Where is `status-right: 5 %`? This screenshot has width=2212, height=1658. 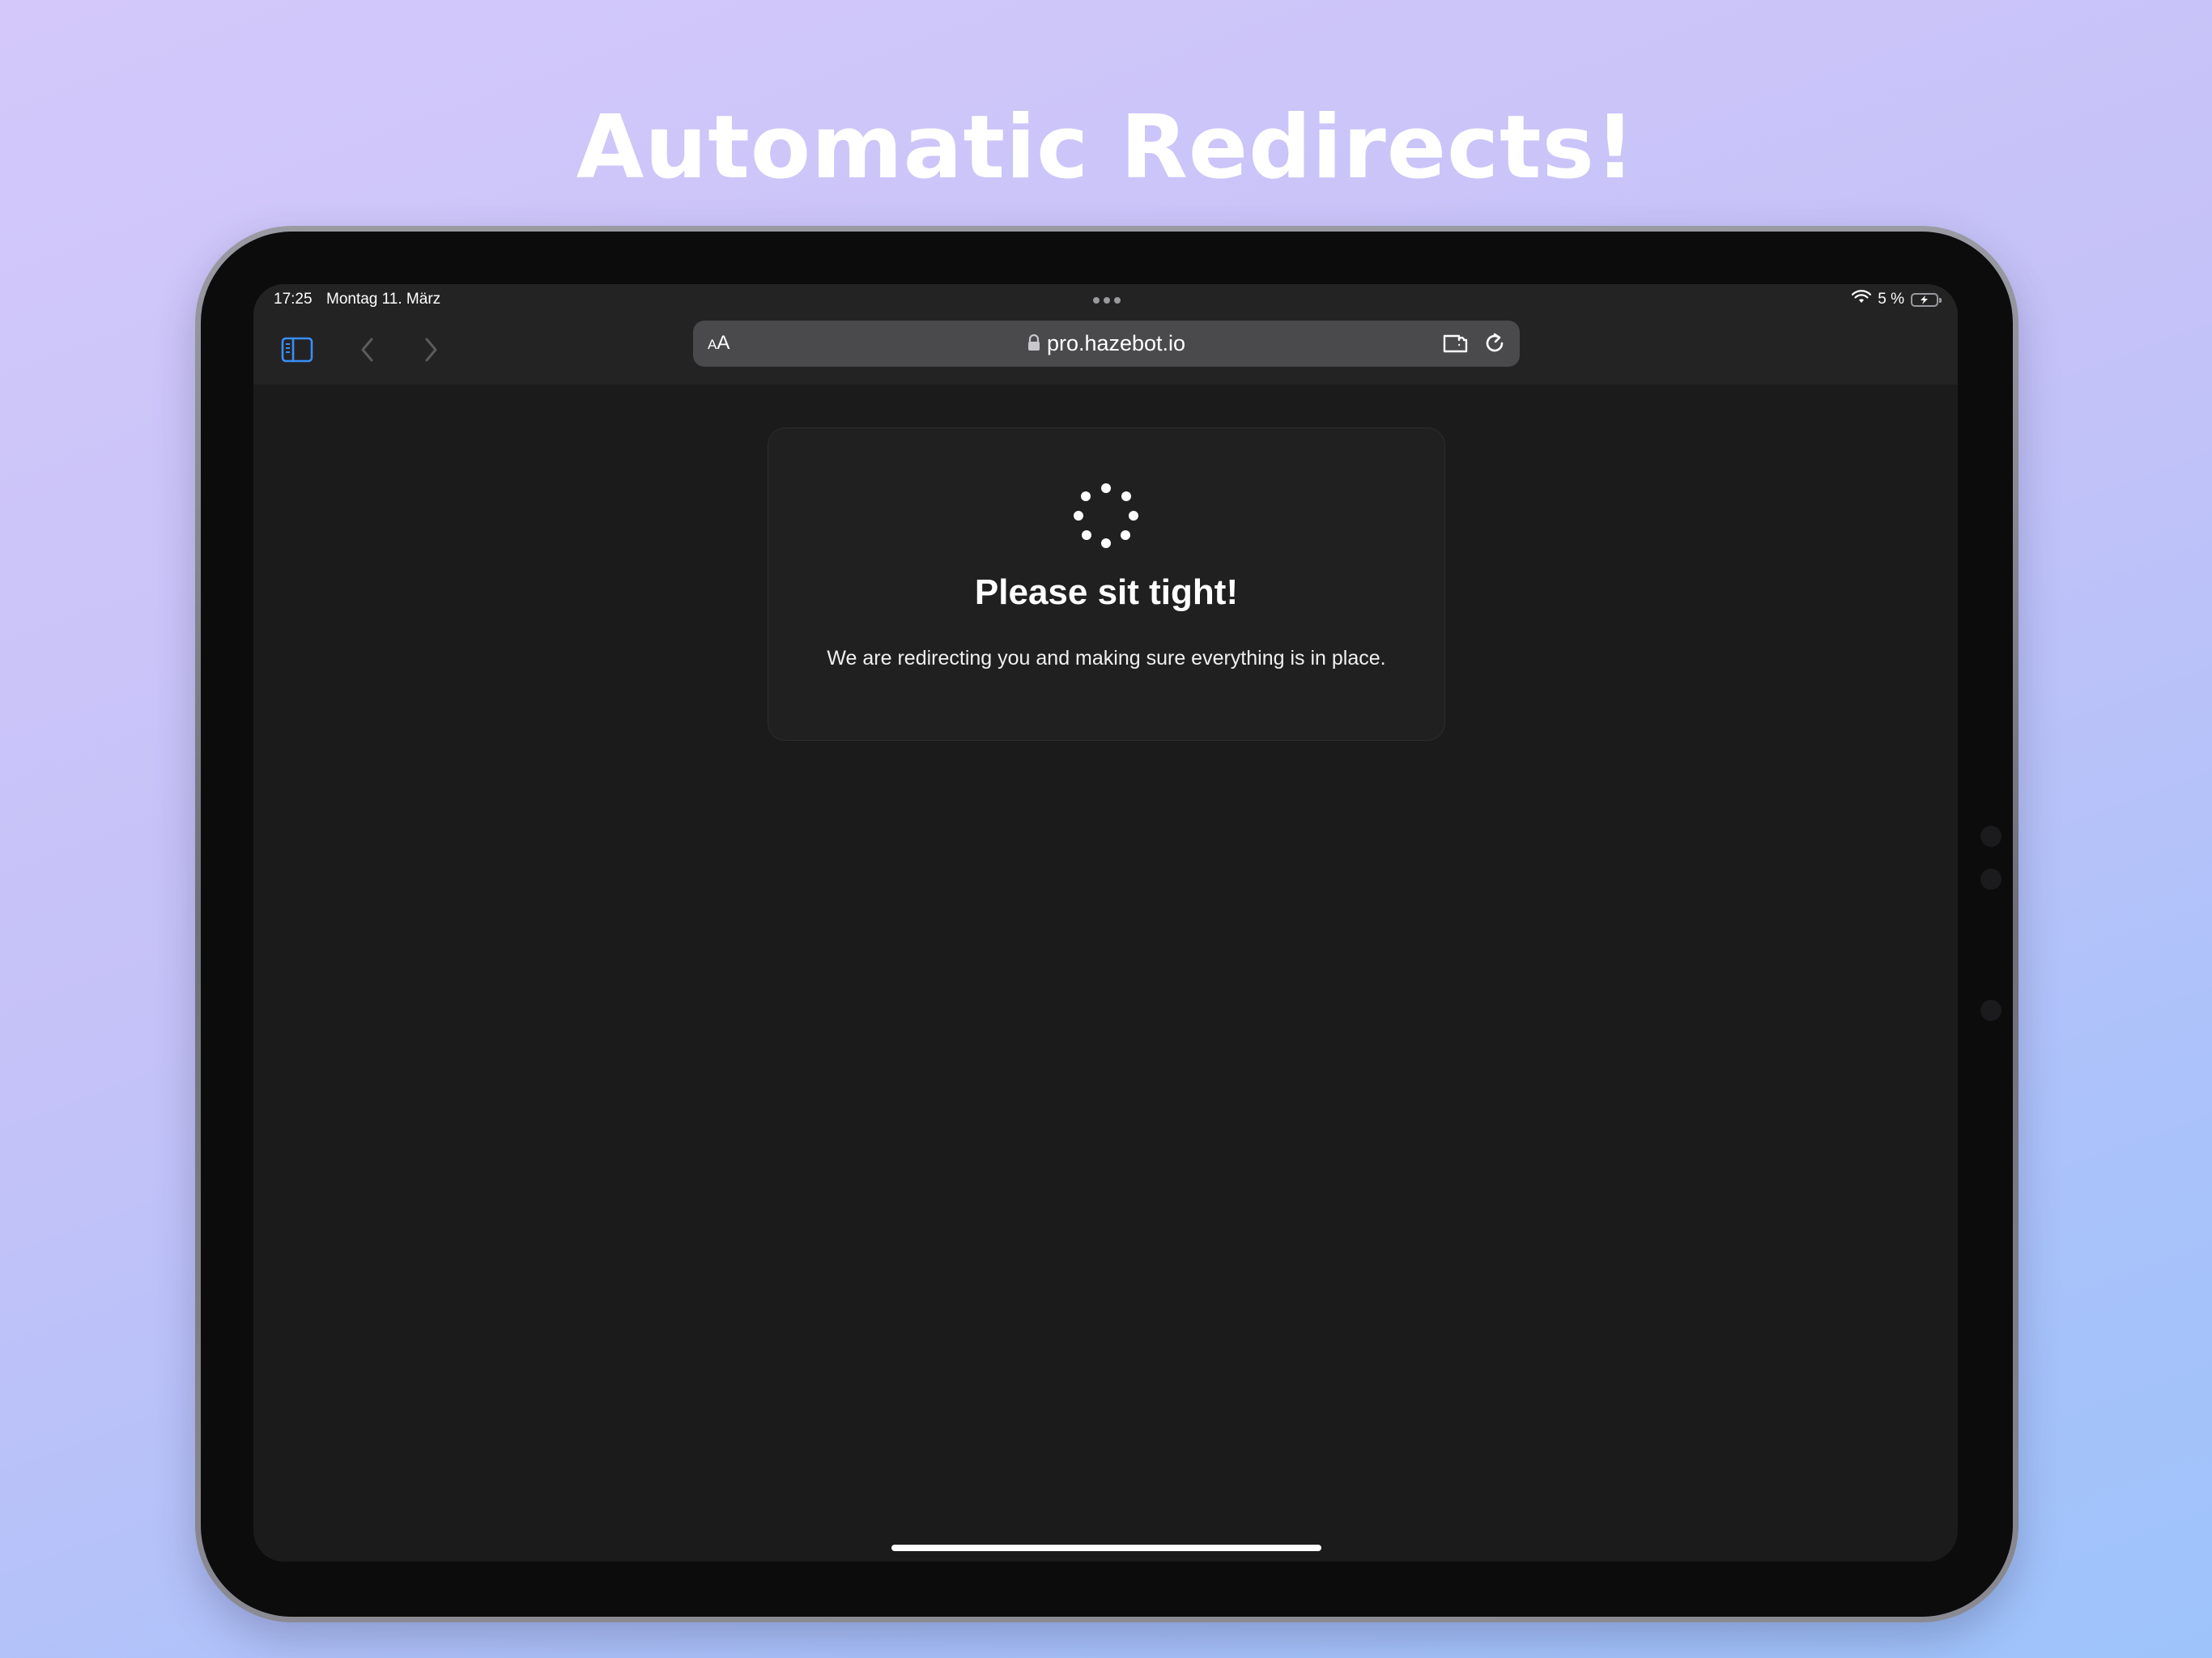 status-right: 5 % is located at coordinates (1897, 299).